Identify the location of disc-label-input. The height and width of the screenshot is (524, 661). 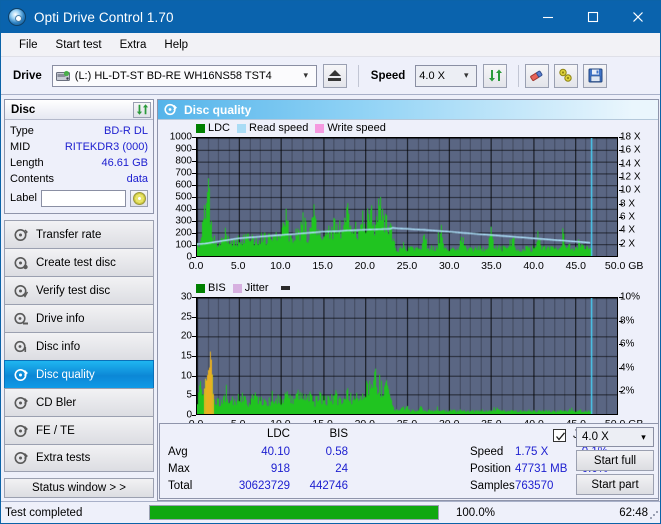
(83, 198).